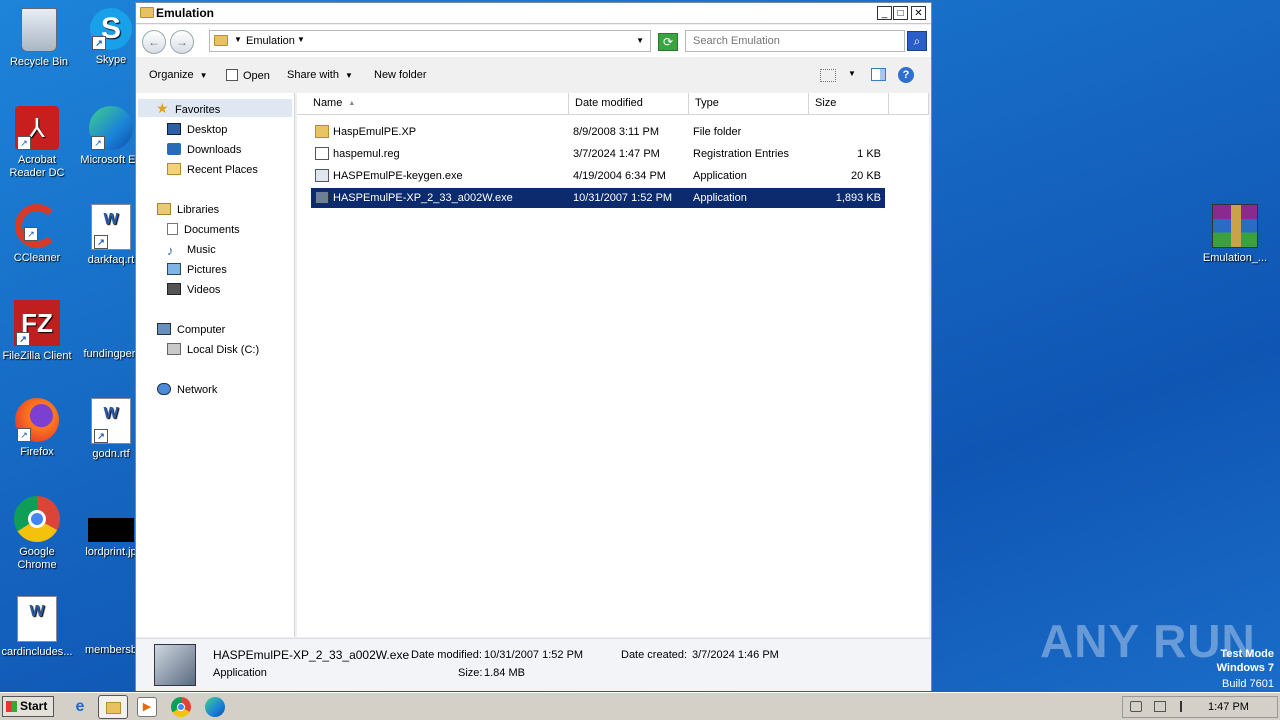 The width and height of the screenshot is (1280, 720). I want to click on back-button: ←, so click(154, 42).